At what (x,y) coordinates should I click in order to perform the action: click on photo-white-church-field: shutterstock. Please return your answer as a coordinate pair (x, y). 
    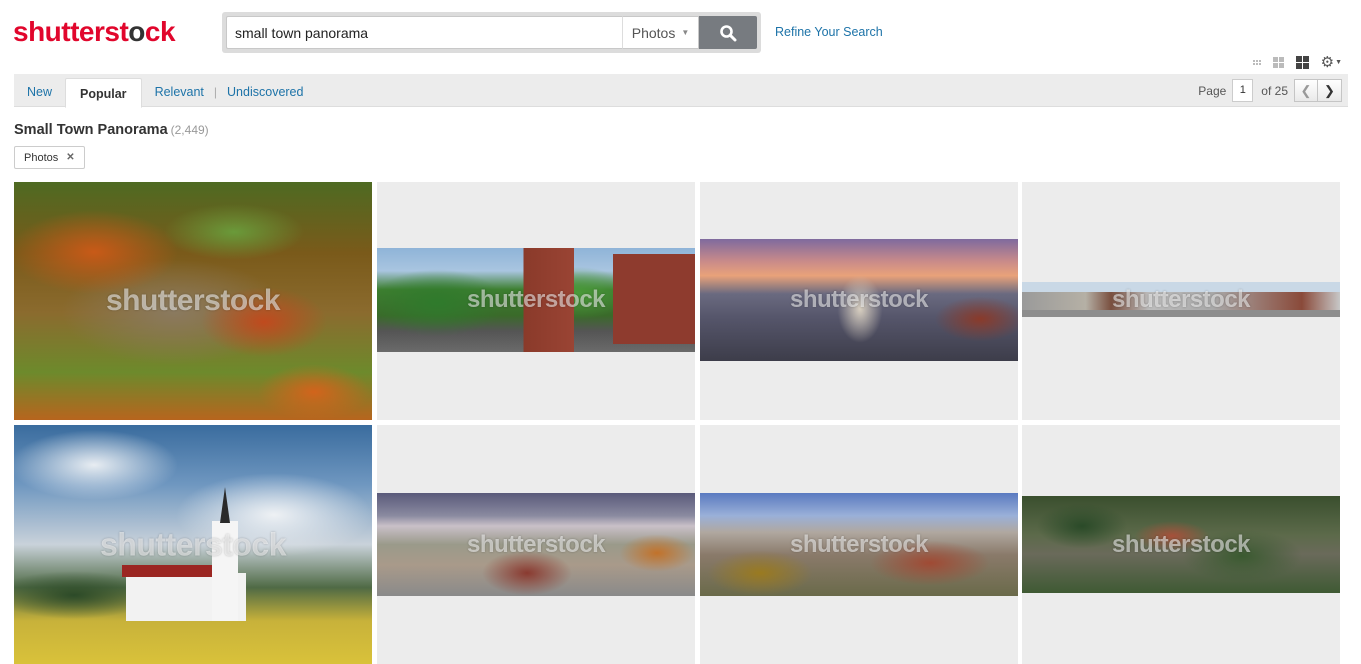
    Looking at the image, I should click on (193, 544).